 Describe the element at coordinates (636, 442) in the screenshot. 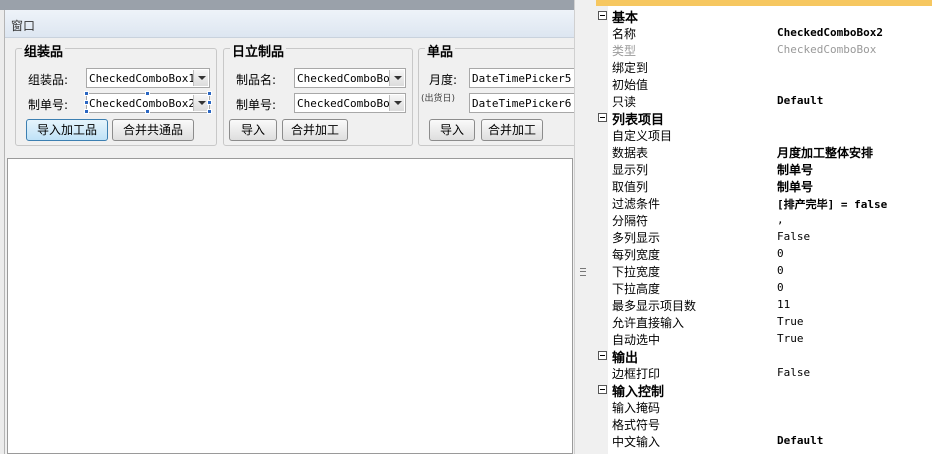

I see `prop-ime-label: 中文输入` at that location.